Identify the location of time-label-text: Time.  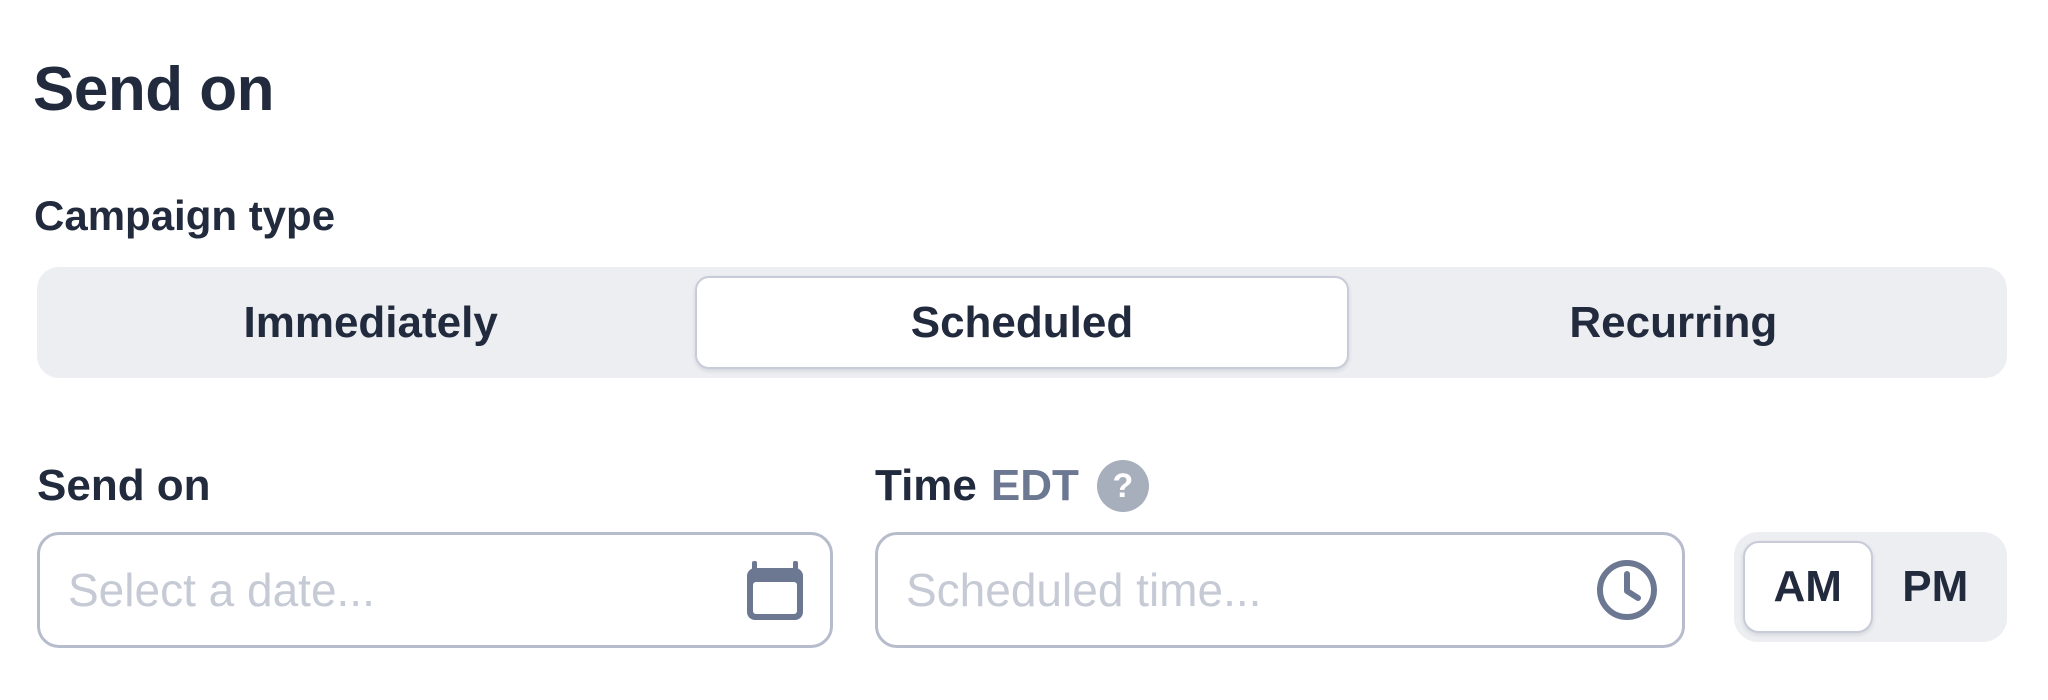
(926, 485).